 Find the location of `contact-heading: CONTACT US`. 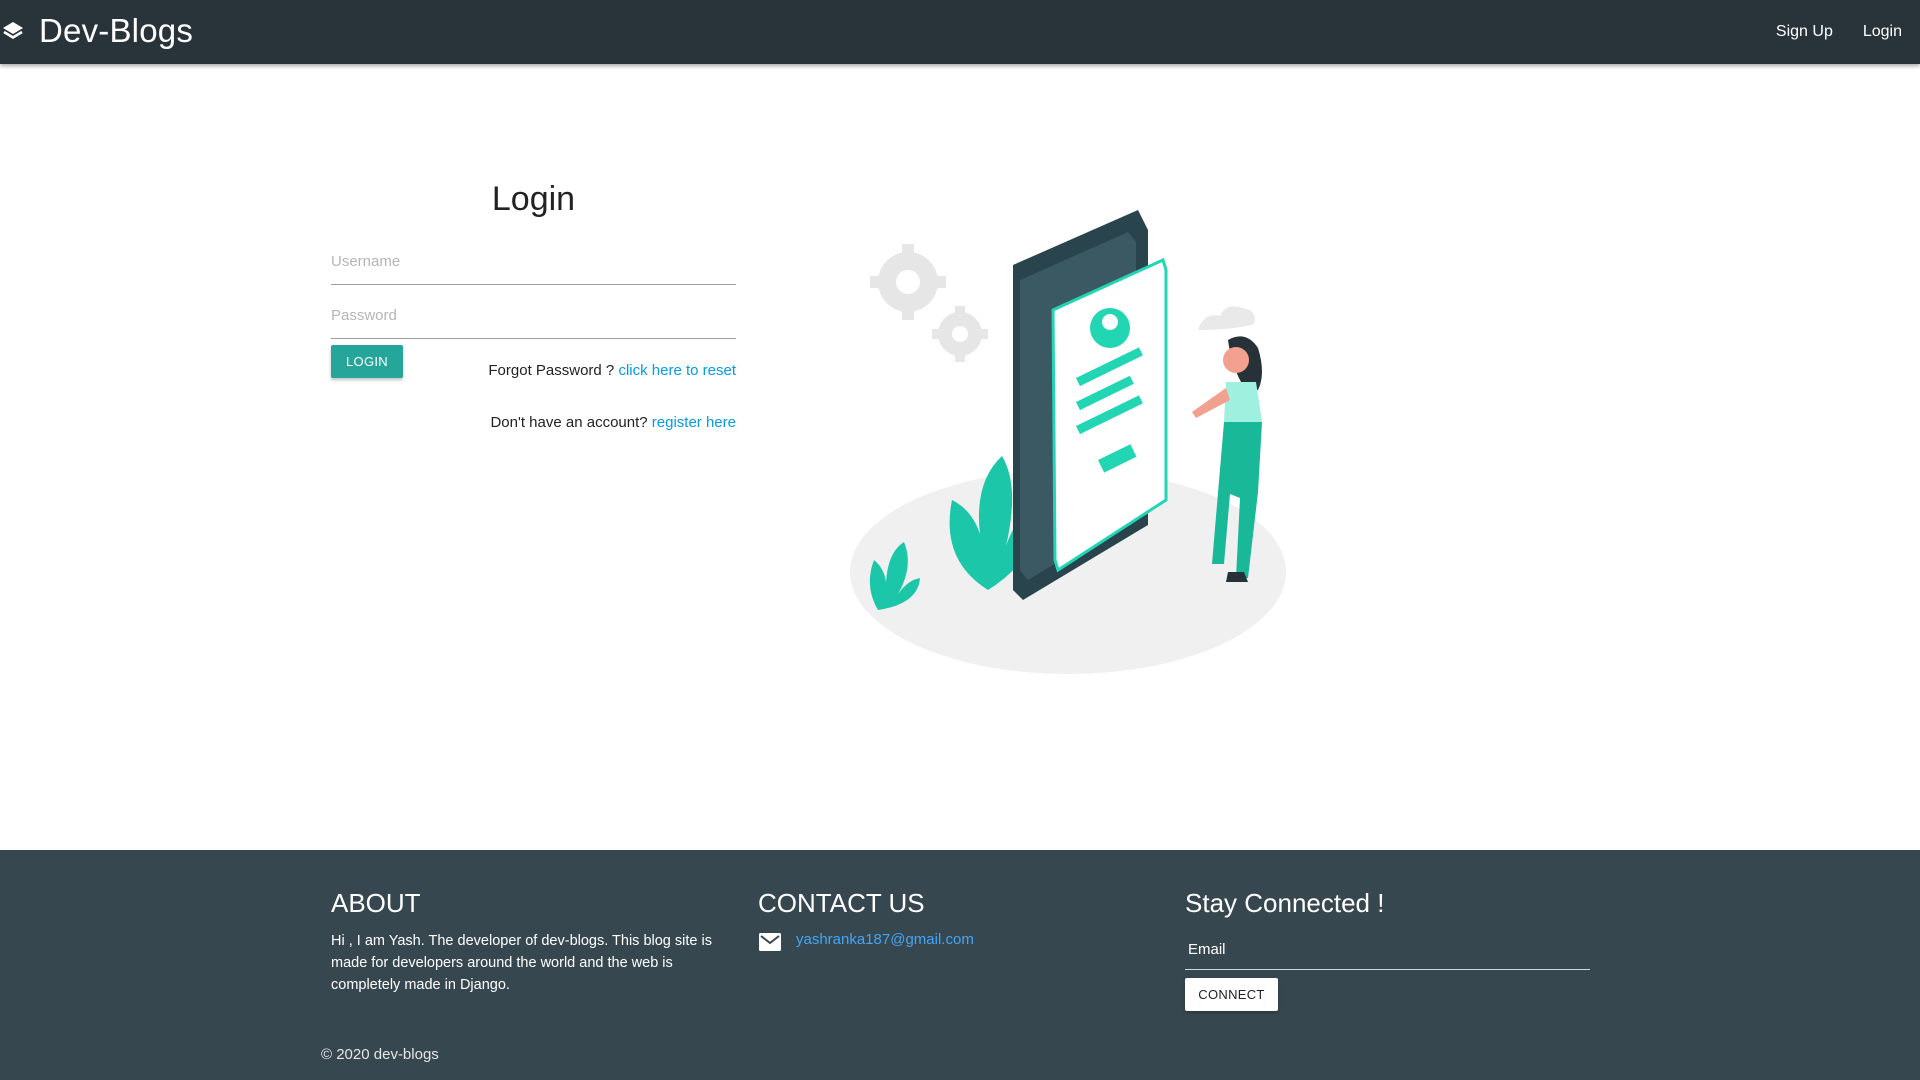

contact-heading: CONTACT US is located at coordinates (841, 903).